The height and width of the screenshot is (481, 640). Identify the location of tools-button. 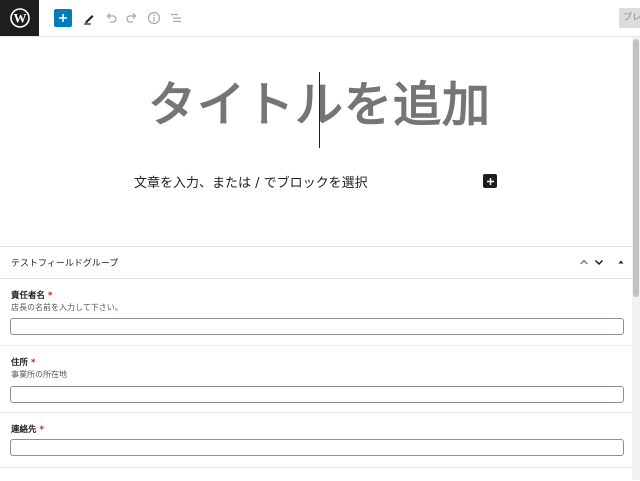
(89, 18).